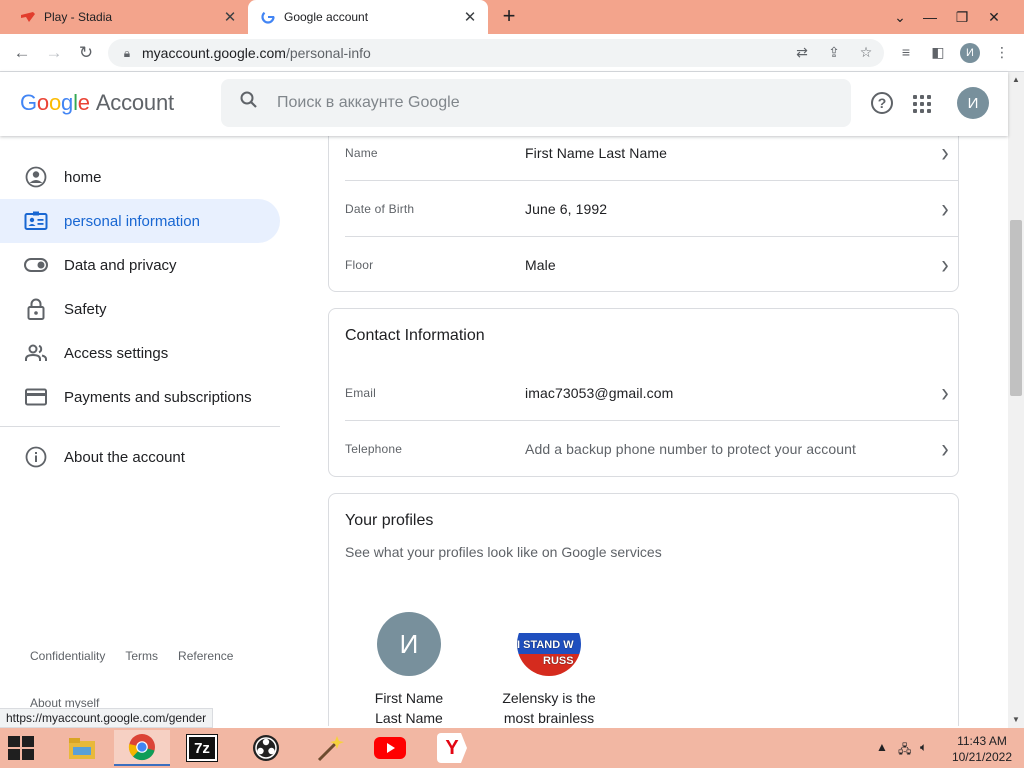 This screenshot has width=1024, height=768. I want to click on search-input, so click(547, 103).